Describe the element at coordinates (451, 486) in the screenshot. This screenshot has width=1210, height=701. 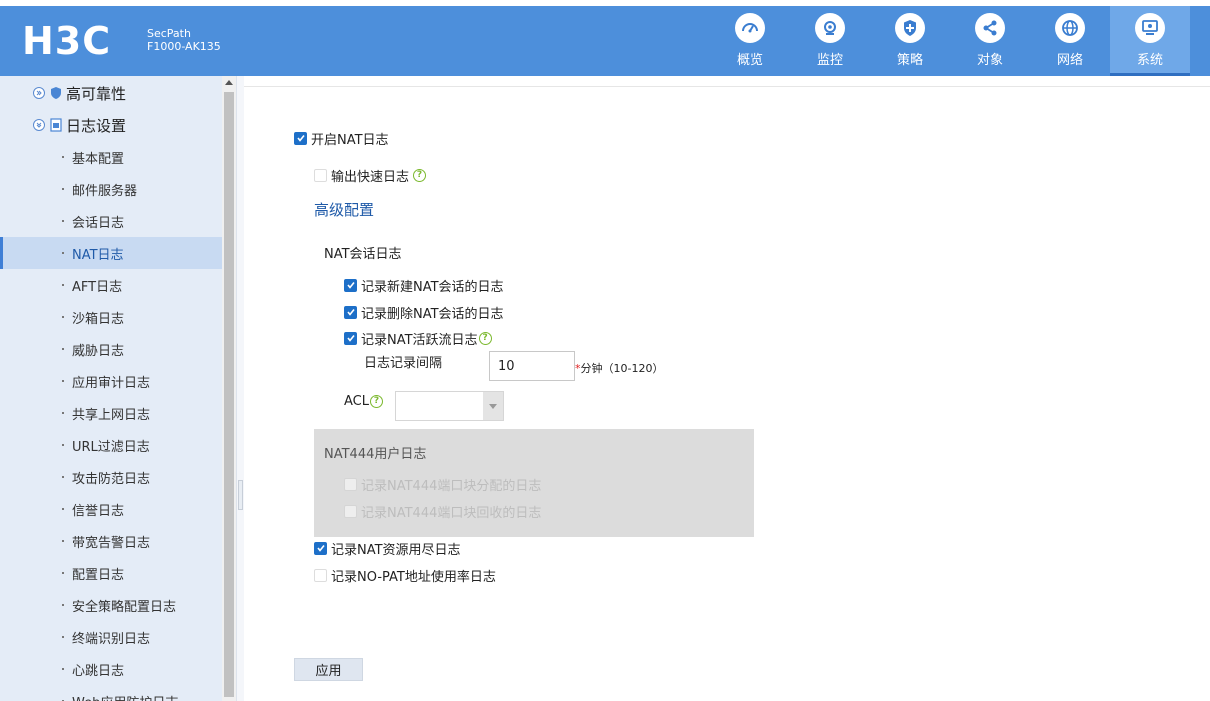
I see `nat444-alloc-label: 记录NAT444端口块分配的日志` at that location.